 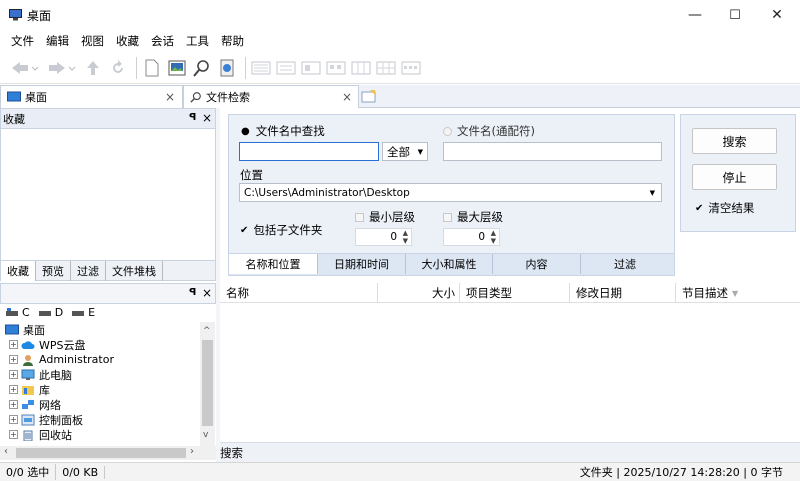 I want to click on column-name: 名称, so click(x=299, y=293).